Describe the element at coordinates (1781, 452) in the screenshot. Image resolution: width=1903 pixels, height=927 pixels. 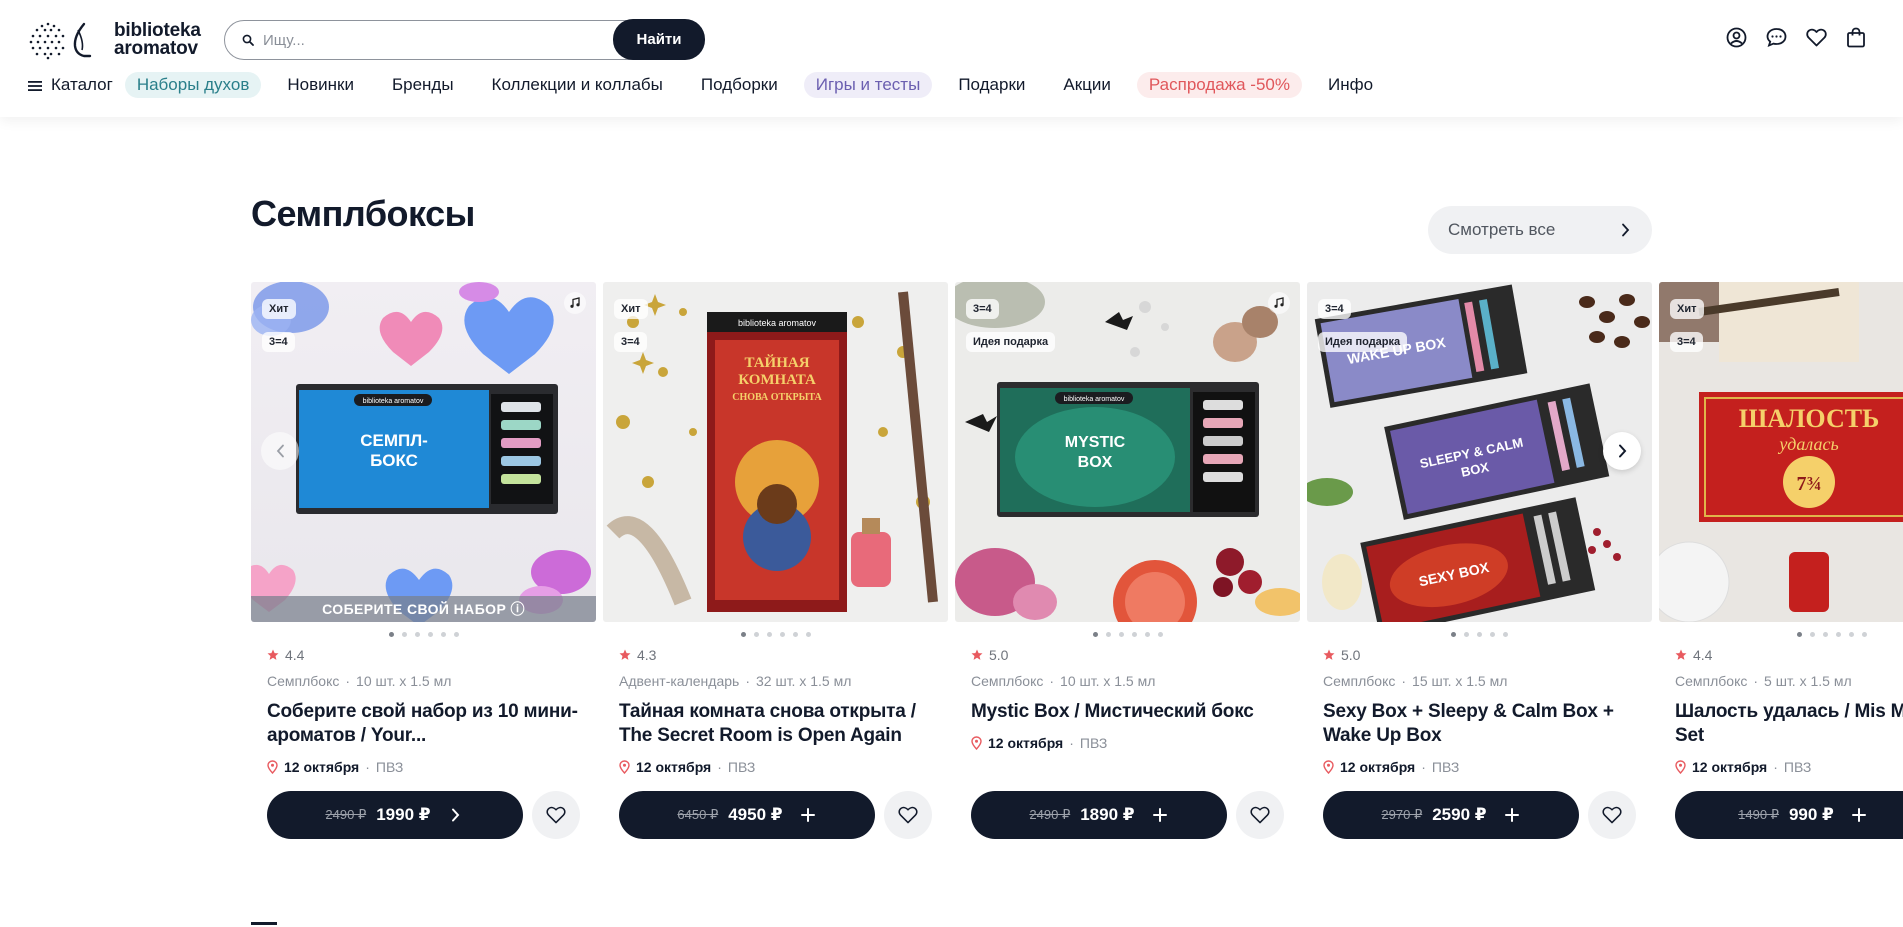
I see `product-image: ШАЛОСТЬ удалась 7¾ Хит 3=4` at that location.